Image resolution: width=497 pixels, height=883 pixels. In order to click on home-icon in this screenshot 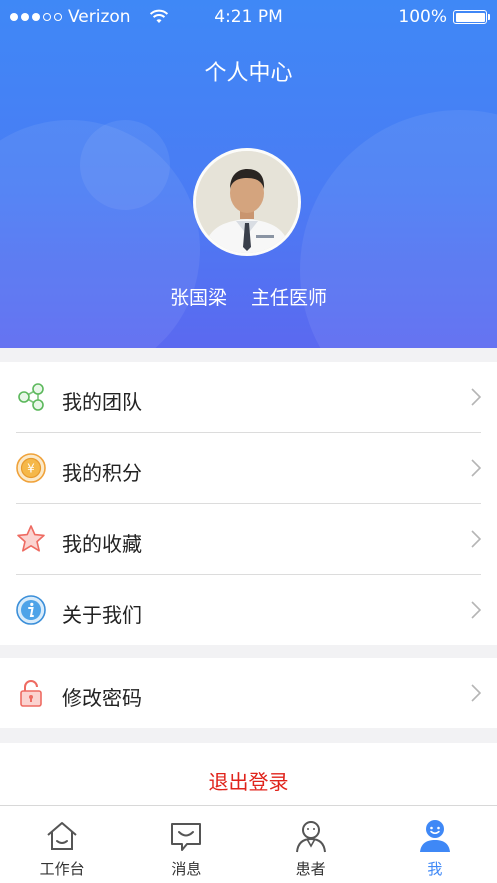, I will do `click(62, 836)`.